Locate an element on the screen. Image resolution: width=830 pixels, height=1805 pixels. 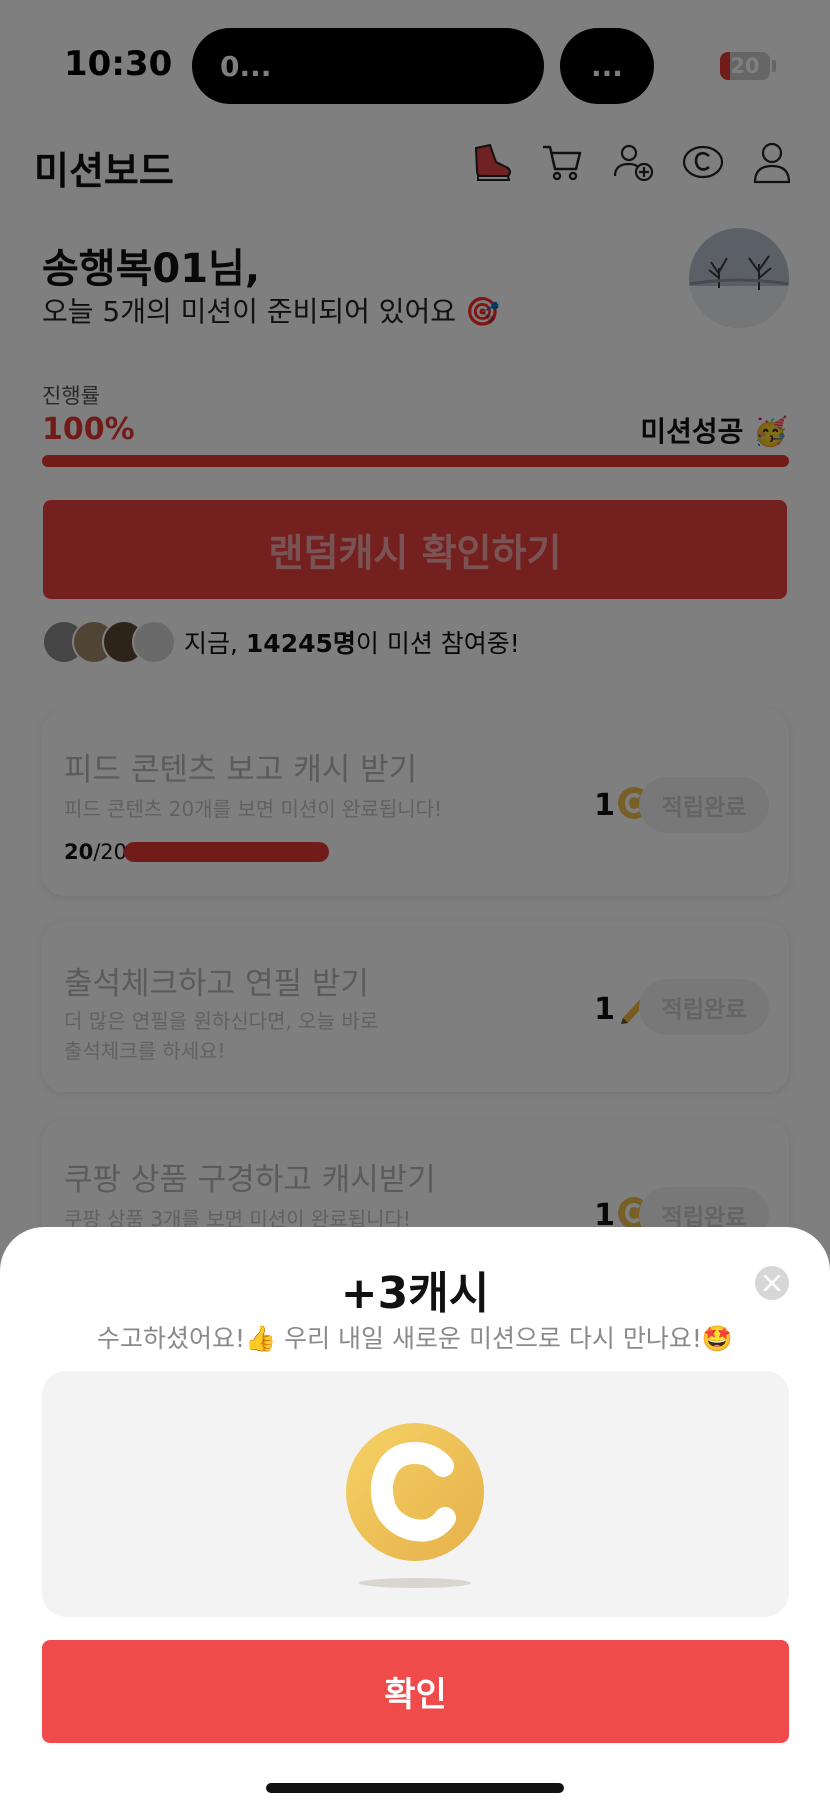
coin-panel is located at coordinates (415, 1494).